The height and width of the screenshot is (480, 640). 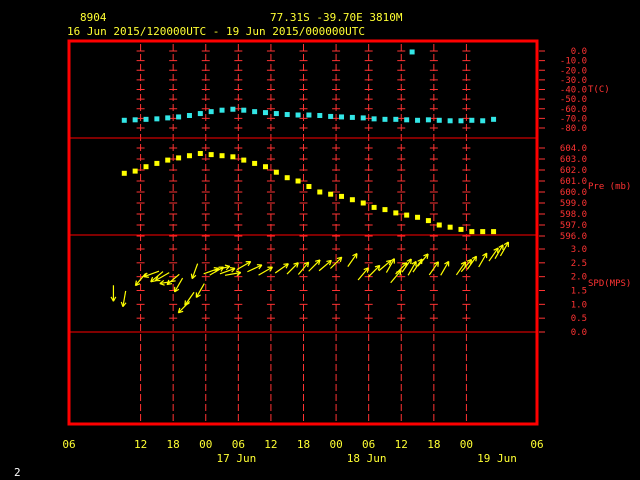 What do you see at coordinates (573, 160) in the screenshot?
I see `y-tick-label: 603.0` at bounding box center [573, 160].